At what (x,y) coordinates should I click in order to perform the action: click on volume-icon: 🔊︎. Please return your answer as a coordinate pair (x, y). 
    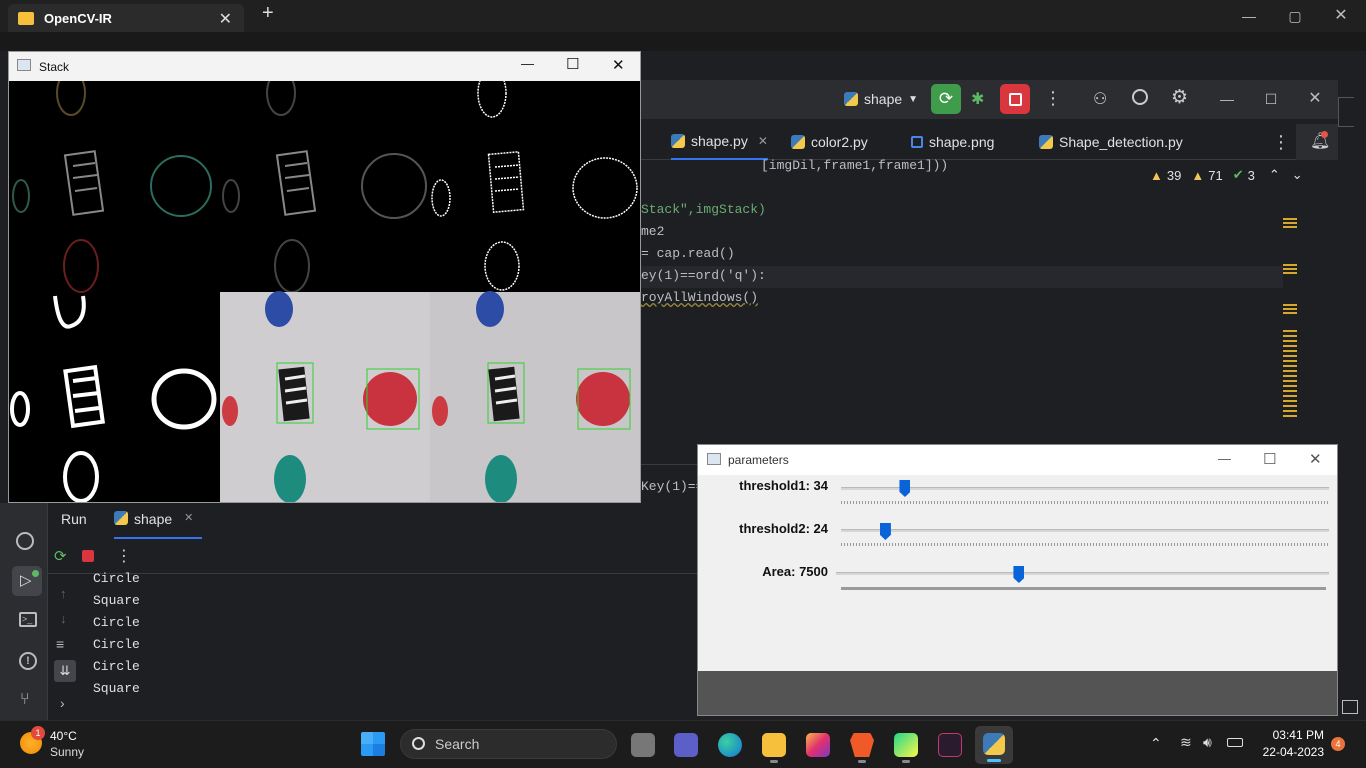
    Looking at the image, I should click on (1207, 742).